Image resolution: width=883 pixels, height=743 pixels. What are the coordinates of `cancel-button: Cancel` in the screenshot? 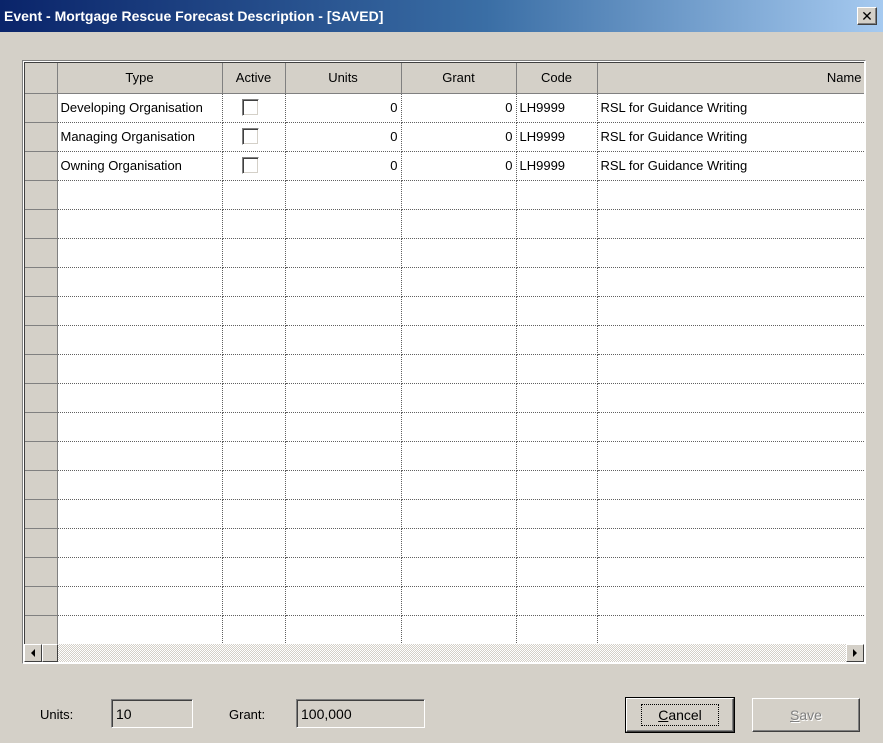 It's located at (680, 715).